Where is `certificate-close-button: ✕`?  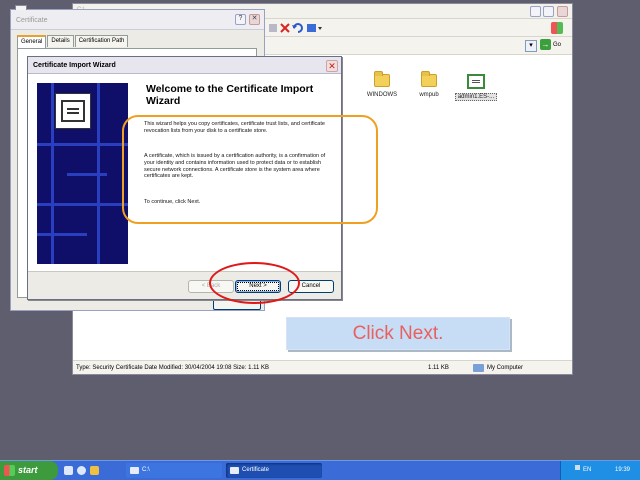
certificate-close-button: ✕ is located at coordinates (254, 19).